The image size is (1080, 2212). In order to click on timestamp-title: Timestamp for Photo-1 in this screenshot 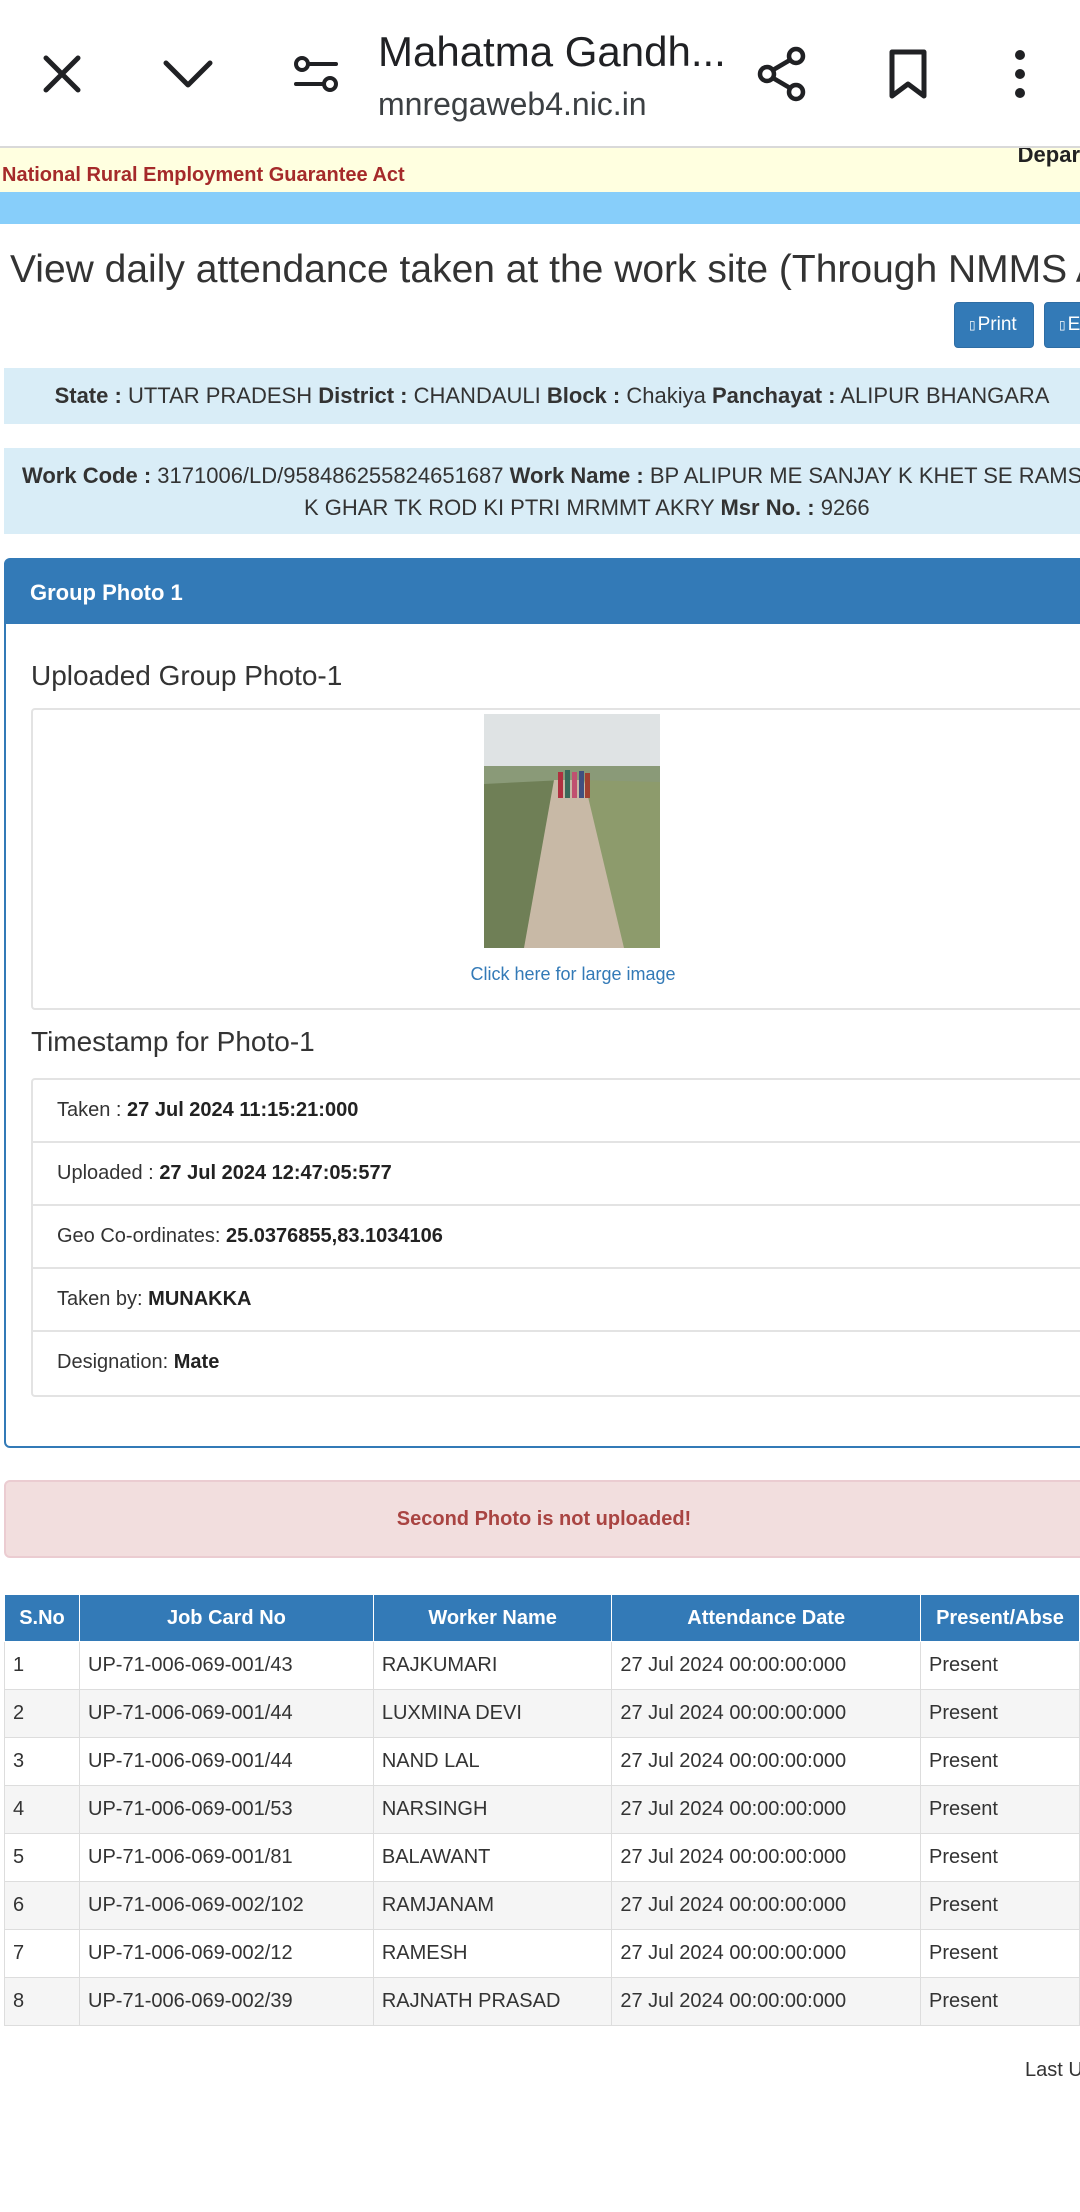, I will do `click(173, 1041)`.